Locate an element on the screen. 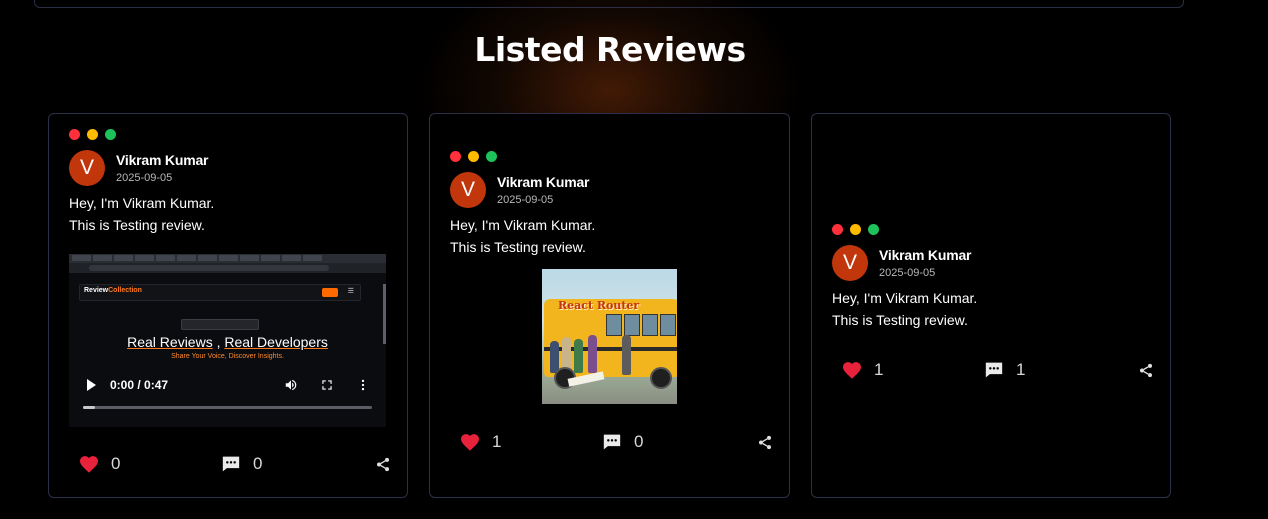 This screenshot has width=1268, height=519. video-heading-part2: Real Developers is located at coordinates (276, 342).